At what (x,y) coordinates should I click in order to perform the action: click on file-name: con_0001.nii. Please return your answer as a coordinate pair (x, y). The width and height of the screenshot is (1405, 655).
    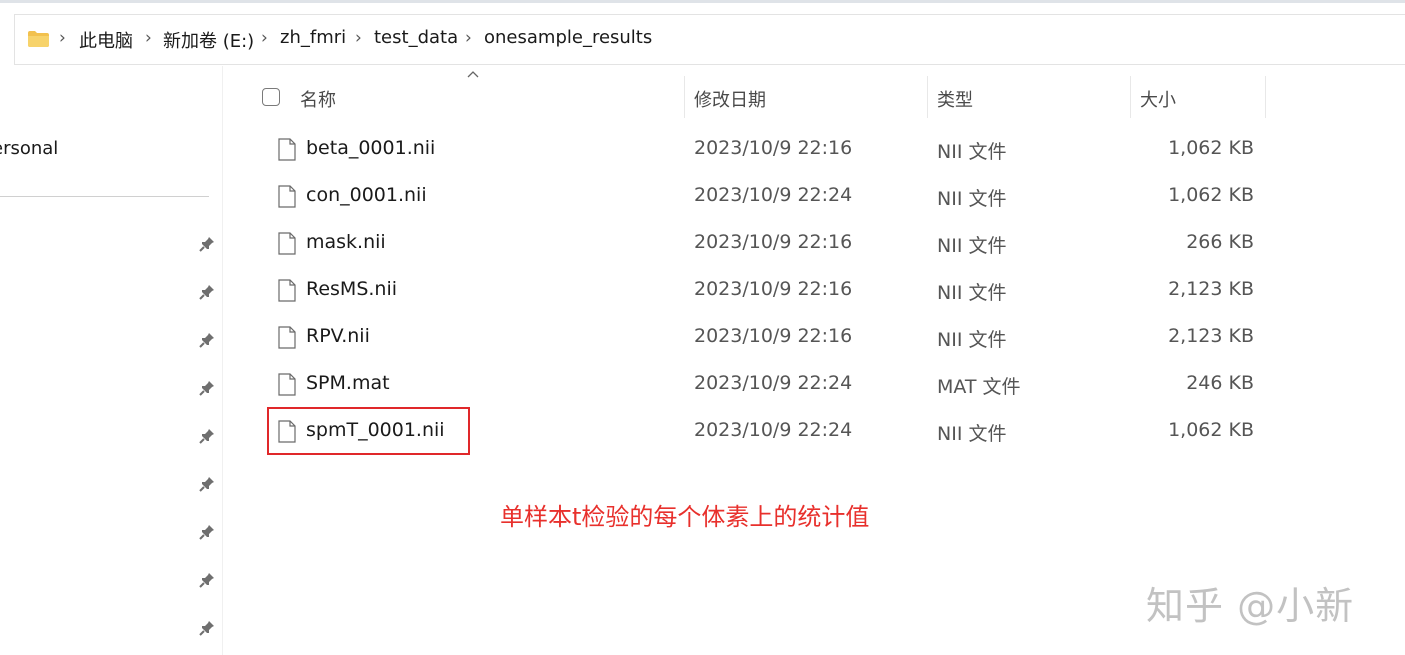
    Looking at the image, I should click on (366, 195).